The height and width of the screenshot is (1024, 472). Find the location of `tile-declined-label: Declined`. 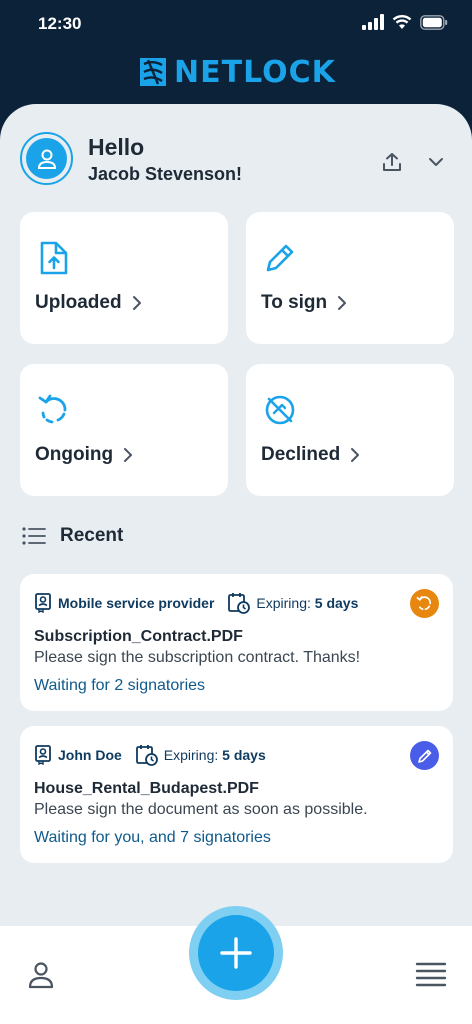

tile-declined-label: Declined is located at coordinates (310, 455).